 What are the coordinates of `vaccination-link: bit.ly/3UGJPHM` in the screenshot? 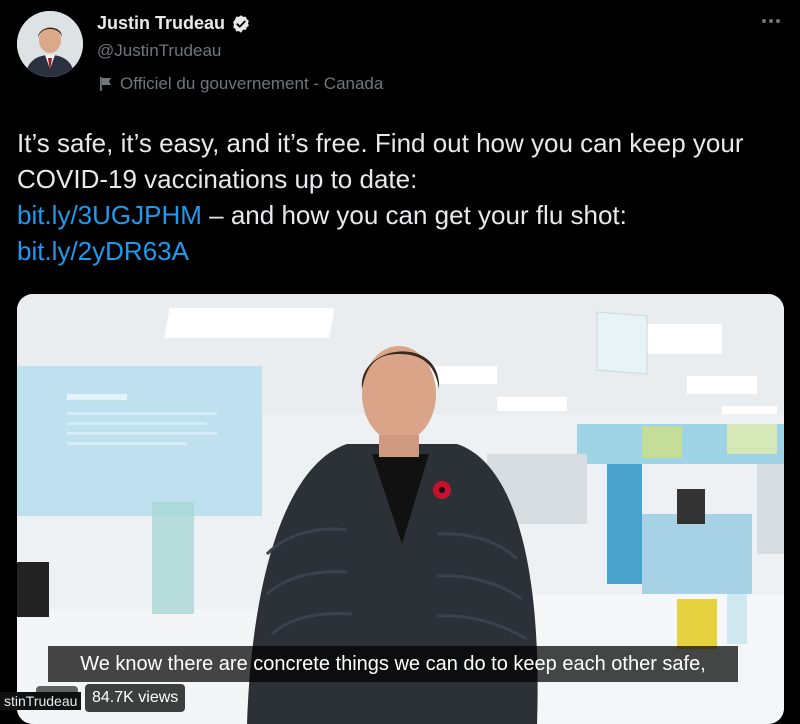 It's located at (109, 215).